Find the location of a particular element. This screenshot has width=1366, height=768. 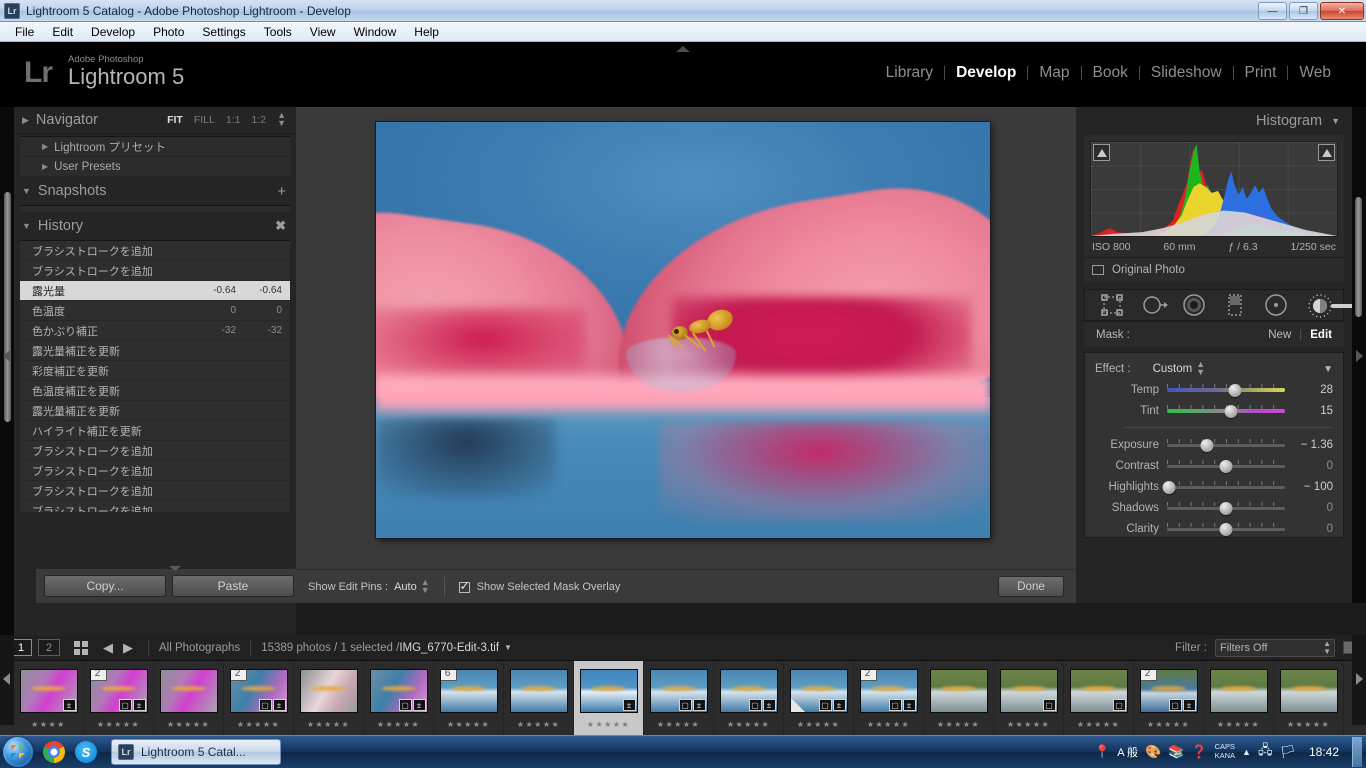

module-book: Book is located at coordinates (1110, 73).